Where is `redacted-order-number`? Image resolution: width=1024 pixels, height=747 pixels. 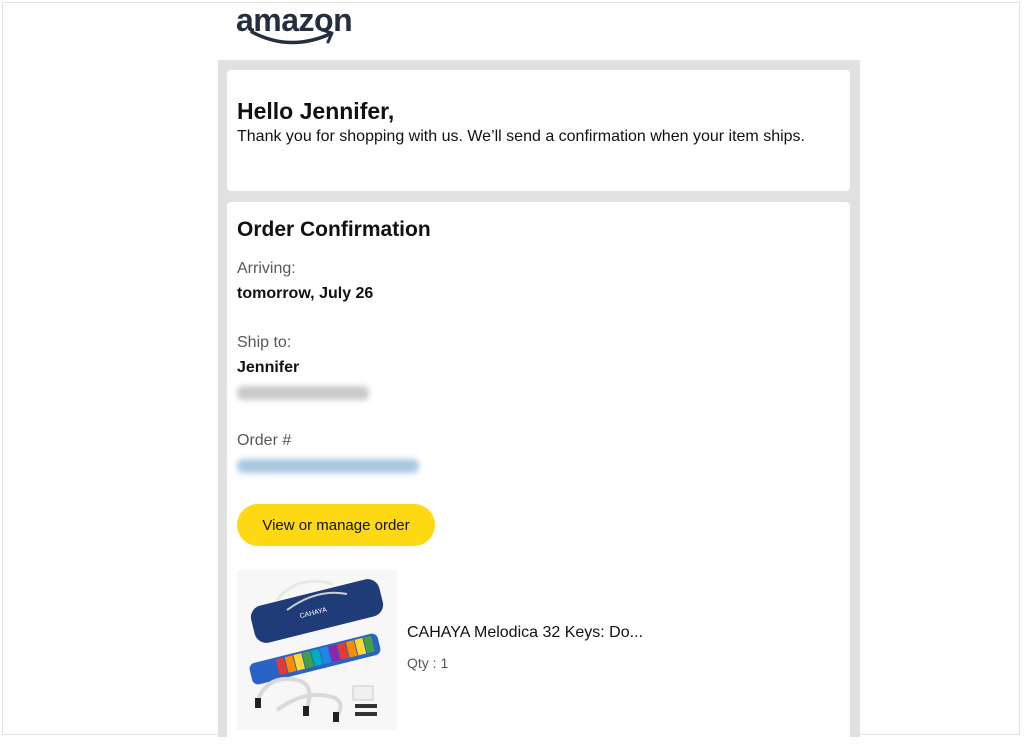 redacted-order-number is located at coordinates (328, 466).